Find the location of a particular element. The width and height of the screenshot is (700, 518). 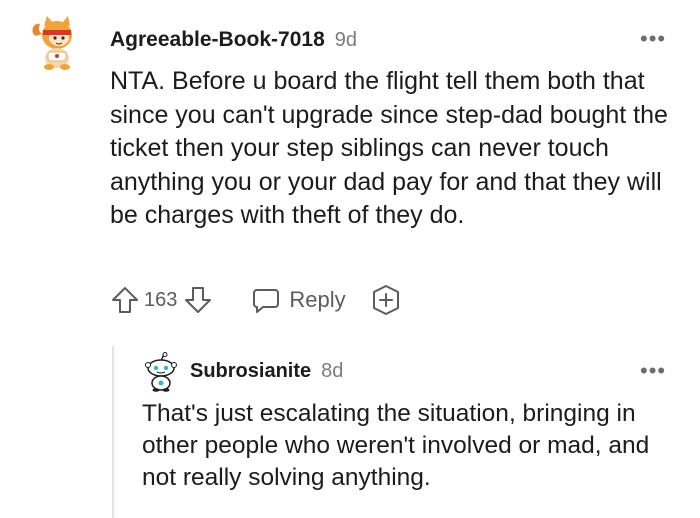

vote-score: 163 is located at coordinates (161, 299).